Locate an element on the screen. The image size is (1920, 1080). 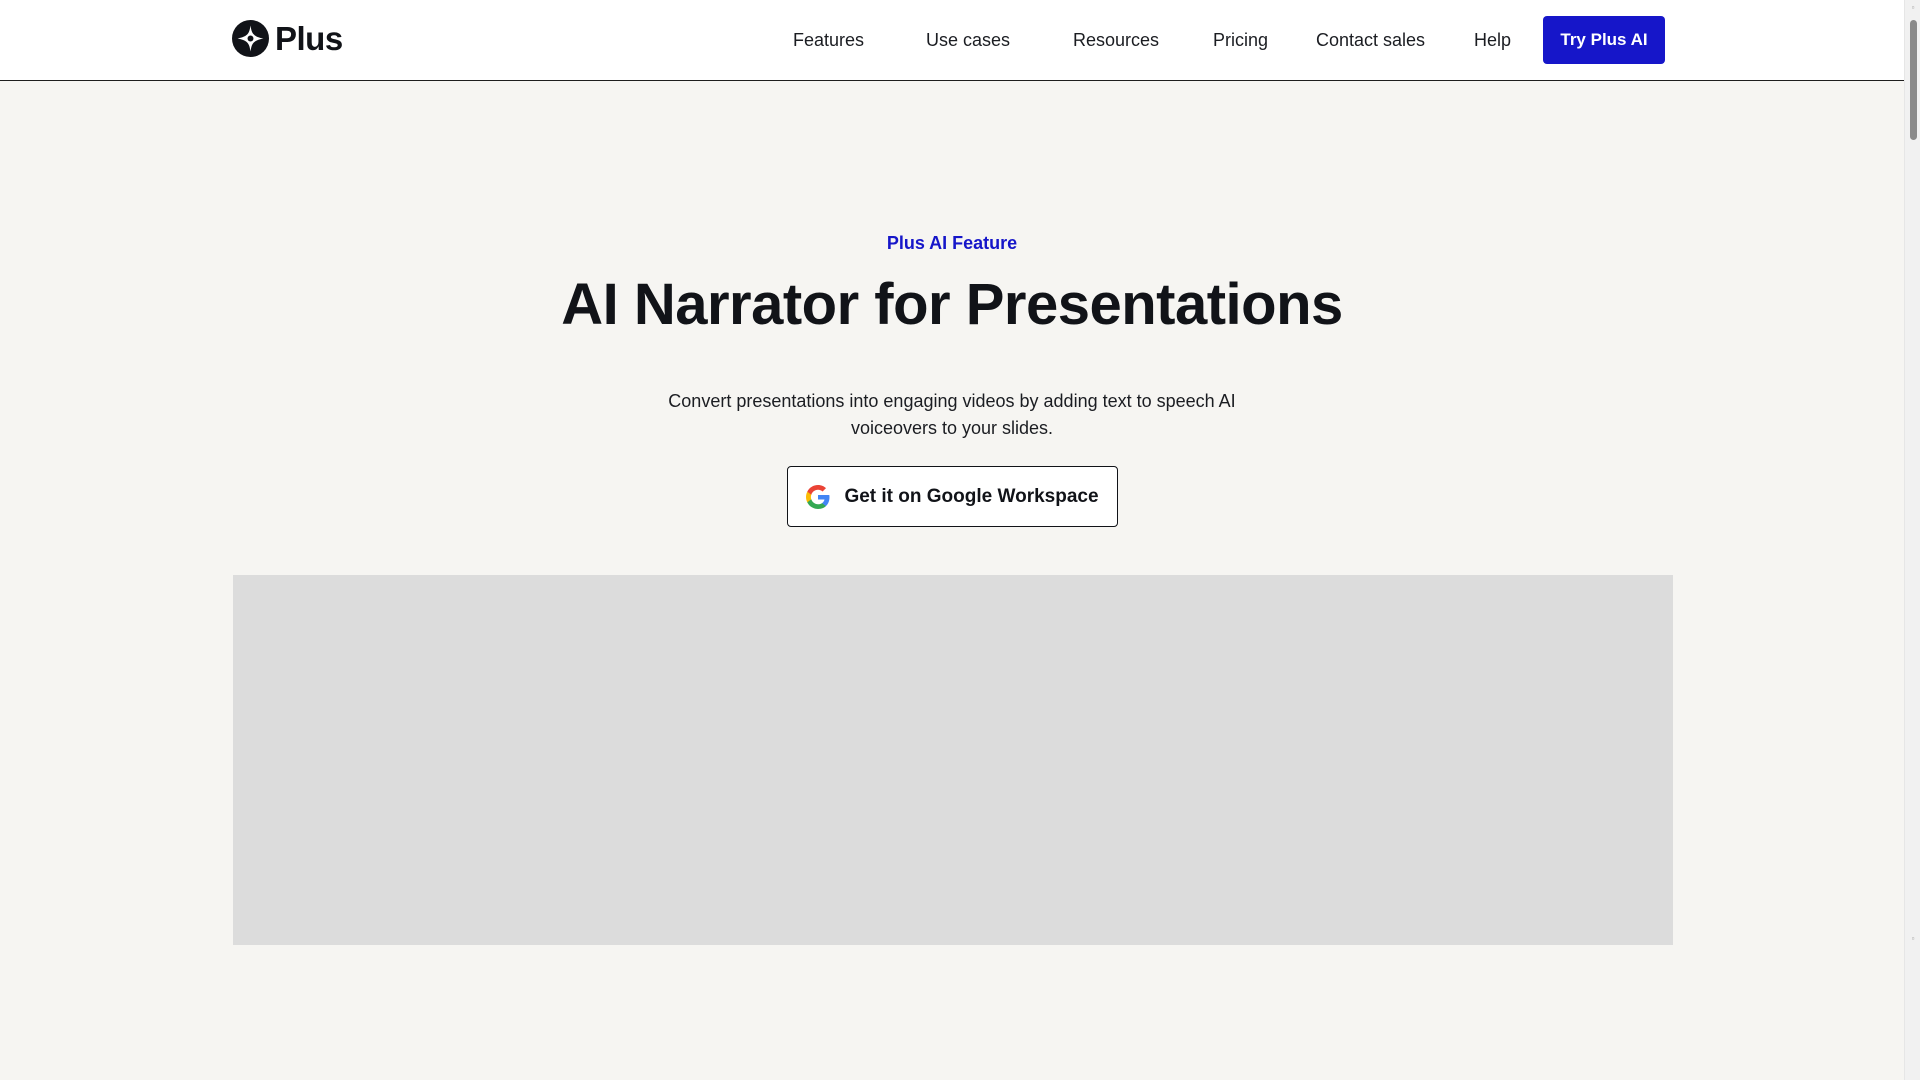
nav-resources: Resources is located at coordinates (1116, 40).